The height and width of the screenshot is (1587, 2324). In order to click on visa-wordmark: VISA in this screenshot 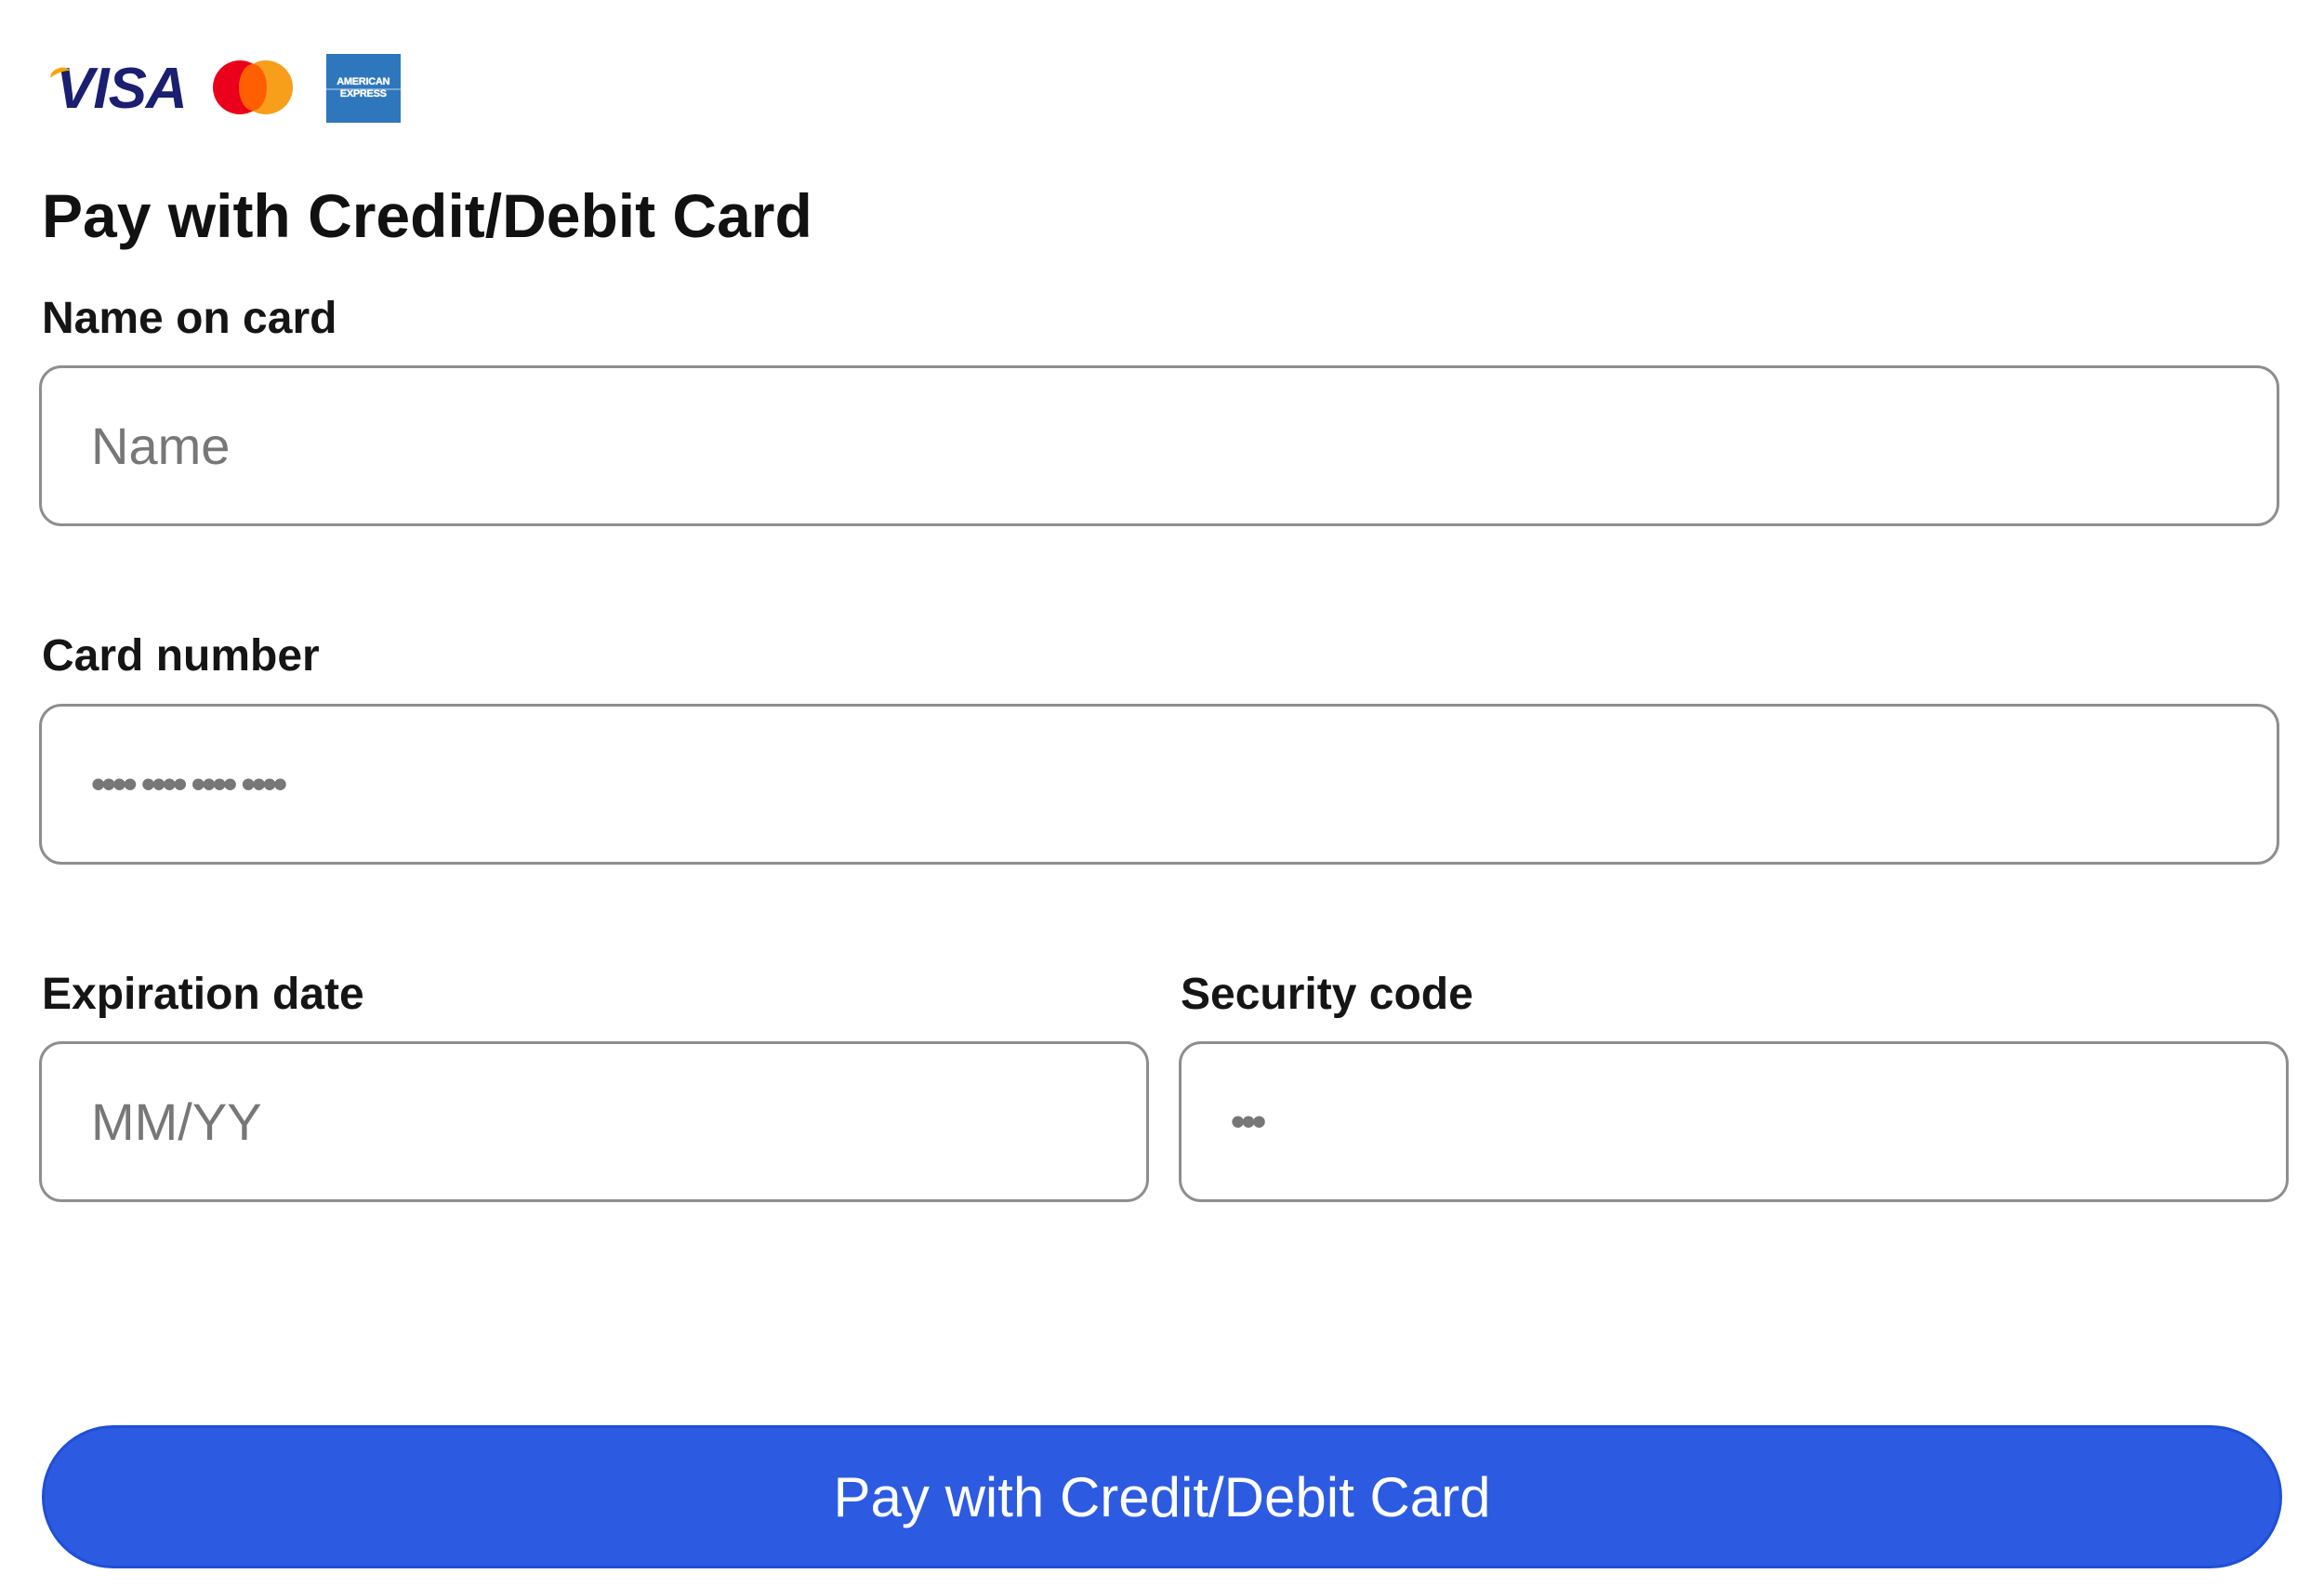, I will do `click(122, 89)`.